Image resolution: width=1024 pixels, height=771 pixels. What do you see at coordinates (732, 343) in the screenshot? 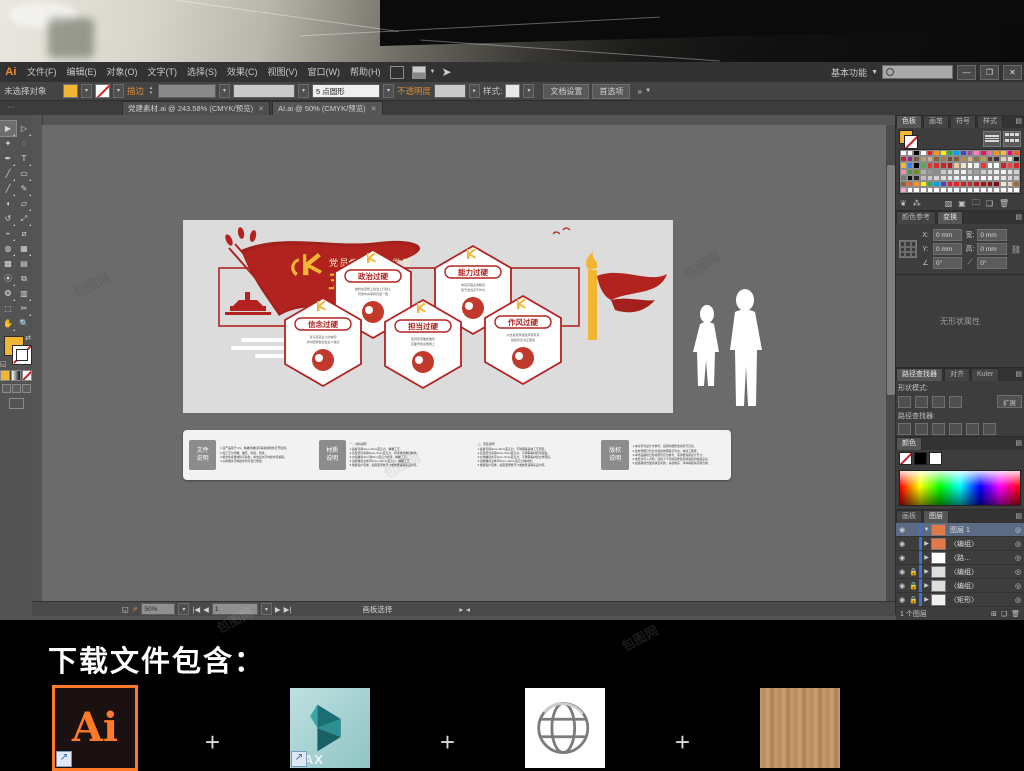
I see `scale-figures` at bounding box center [732, 343].